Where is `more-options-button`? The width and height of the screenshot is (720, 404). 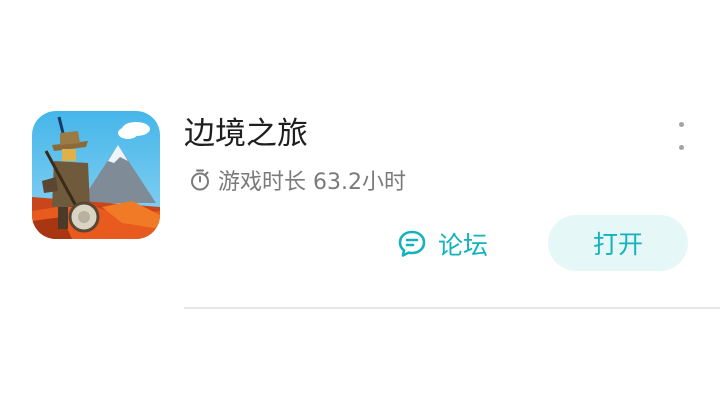
more-options-button is located at coordinates (681, 136).